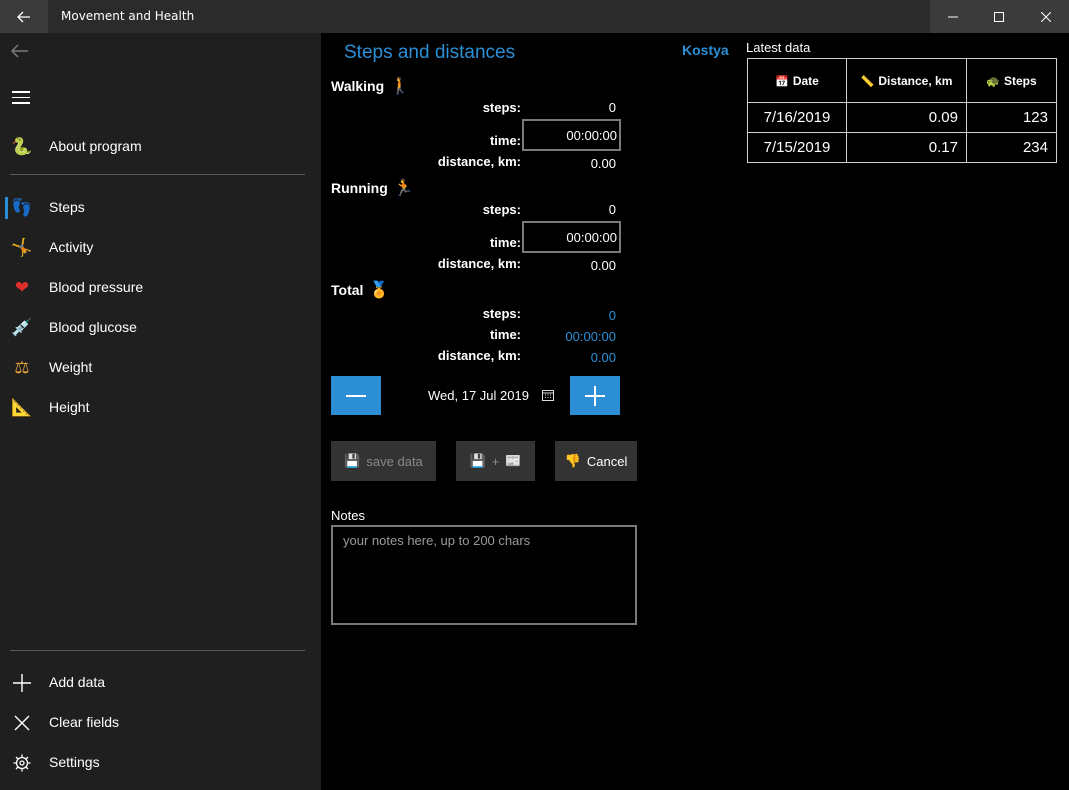  What do you see at coordinates (705, 50) in the screenshot?
I see `user-name: Kostya` at bounding box center [705, 50].